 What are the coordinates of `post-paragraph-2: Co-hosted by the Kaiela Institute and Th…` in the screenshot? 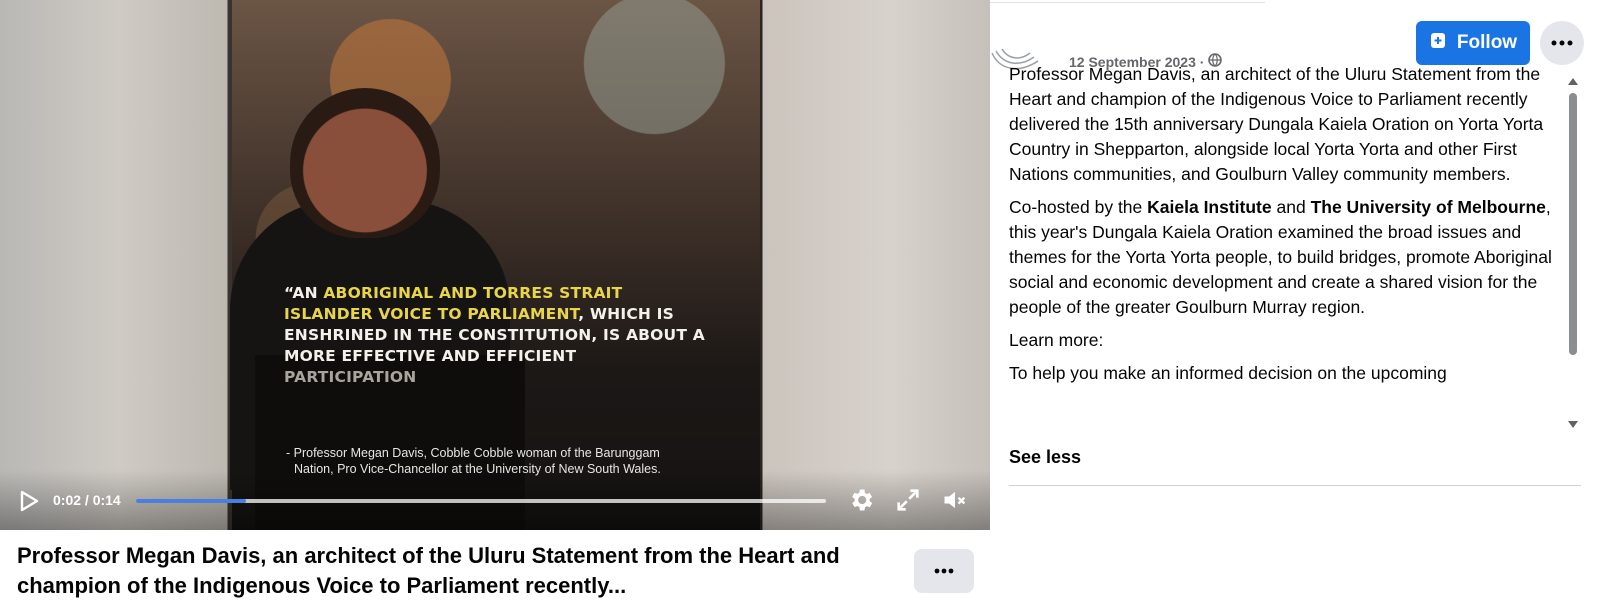 It's located at (1280, 257).